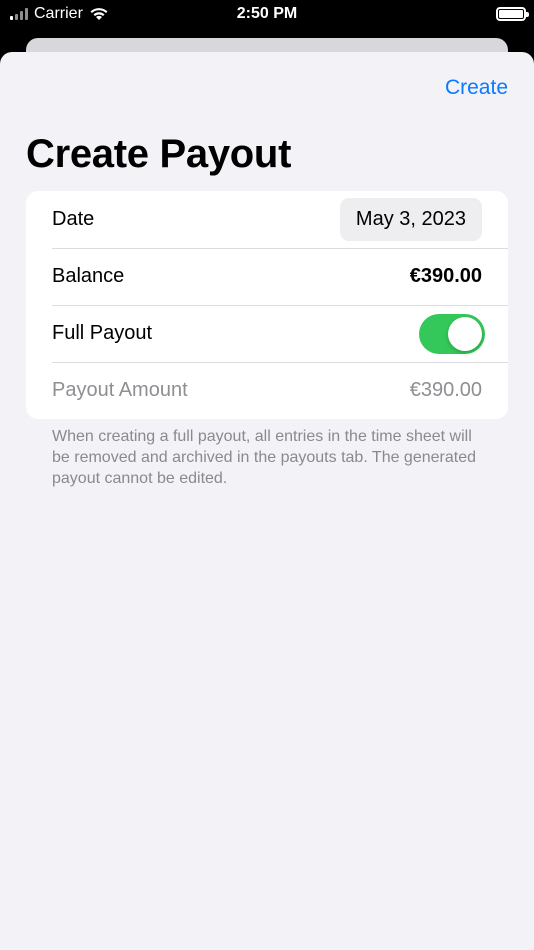 The image size is (534, 950). Describe the element at coordinates (446, 390) in the screenshot. I see `payout-amount-field: €390.00` at that location.